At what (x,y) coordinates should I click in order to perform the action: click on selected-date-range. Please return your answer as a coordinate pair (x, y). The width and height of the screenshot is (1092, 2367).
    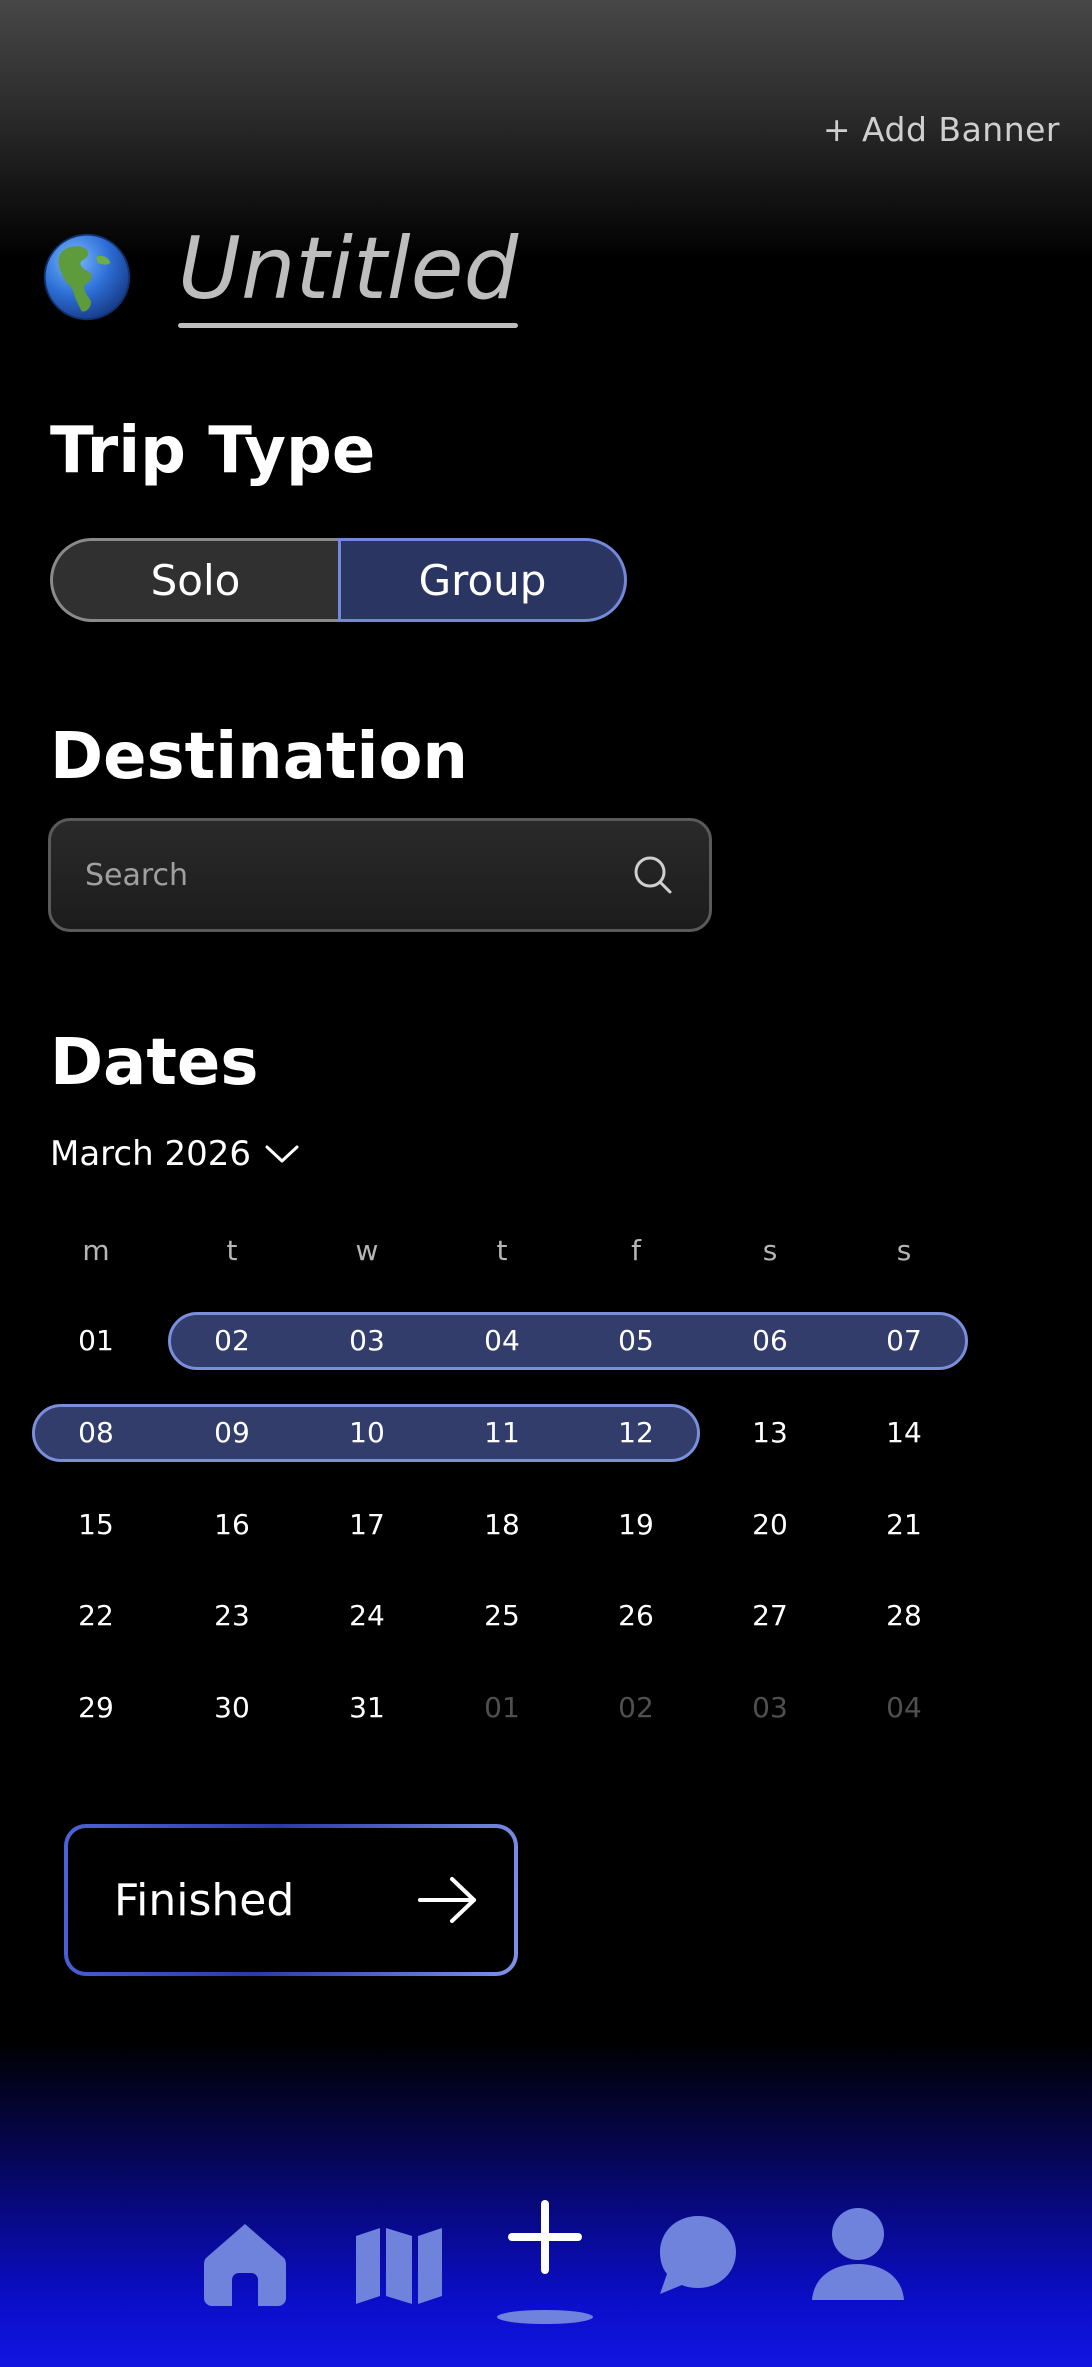
    Looking at the image, I should click on (568, 1341).